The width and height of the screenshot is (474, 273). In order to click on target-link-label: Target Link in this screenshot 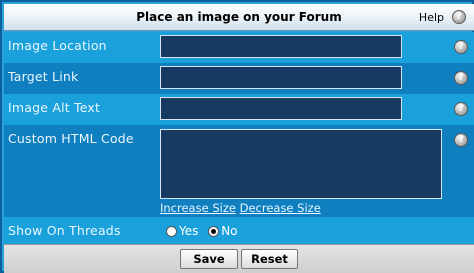, I will do `click(43, 76)`.